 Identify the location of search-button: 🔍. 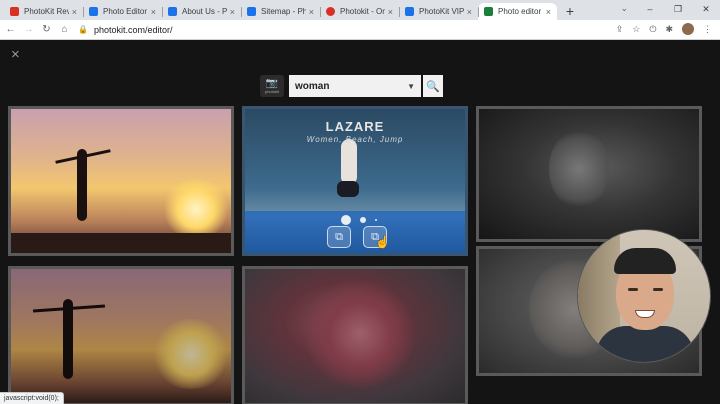
(433, 86).